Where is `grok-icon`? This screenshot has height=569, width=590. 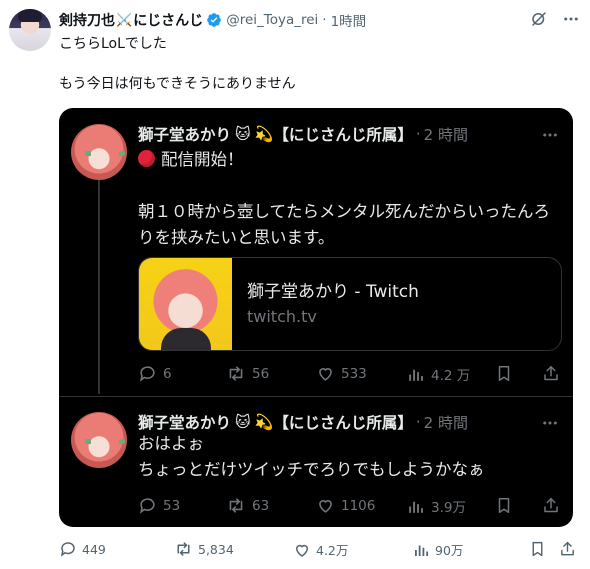
grok-icon is located at coordinates (539, 19).